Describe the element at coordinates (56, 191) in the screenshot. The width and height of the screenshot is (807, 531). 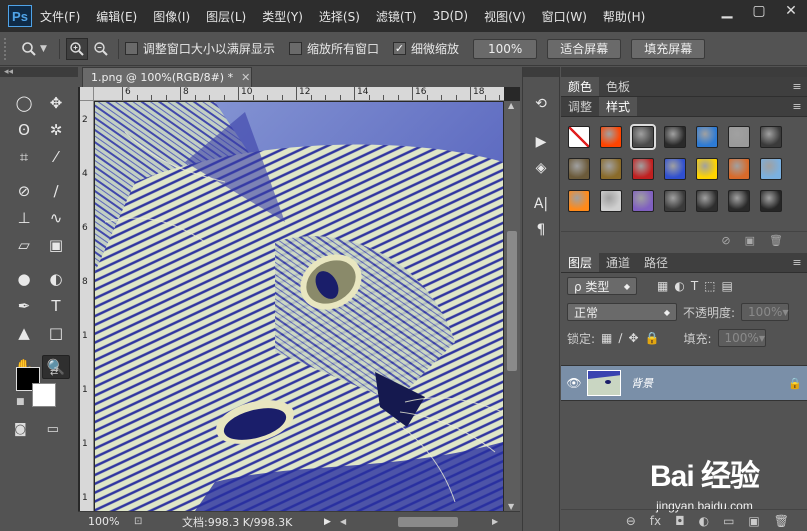
I see `brush-icon: ∕` at that location.